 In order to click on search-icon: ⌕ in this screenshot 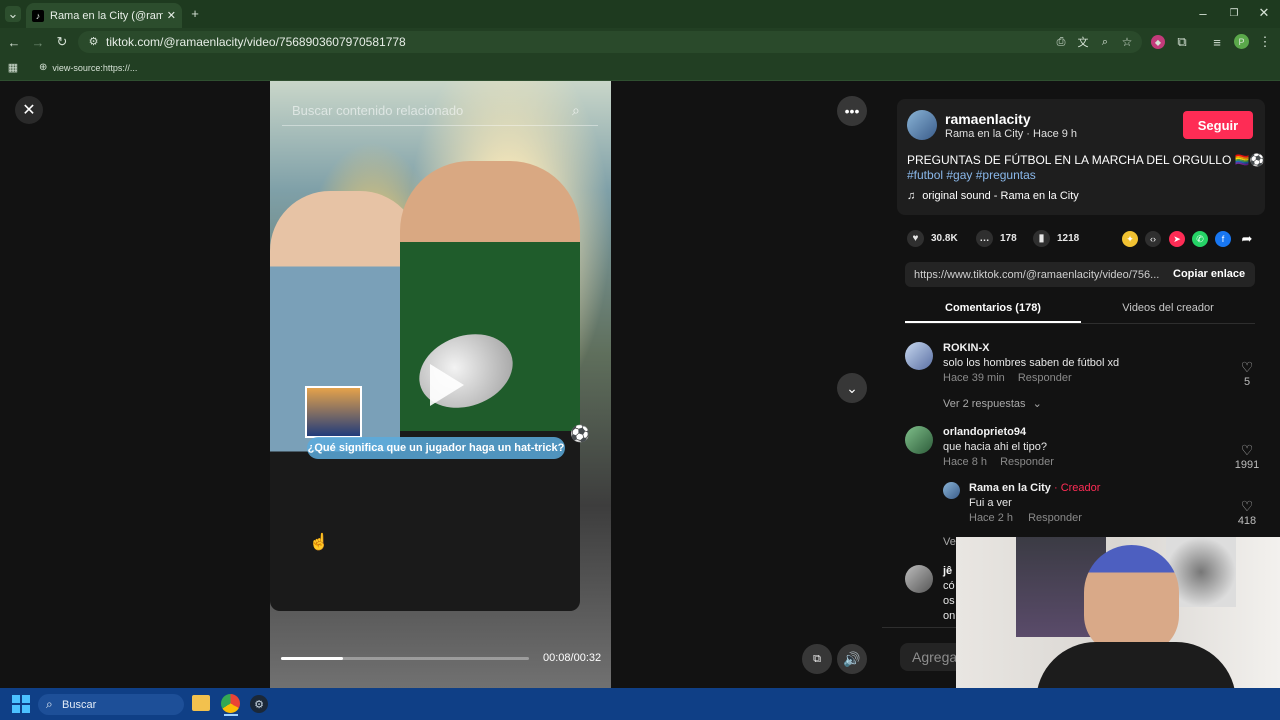, I will do `click(576, 110)`.